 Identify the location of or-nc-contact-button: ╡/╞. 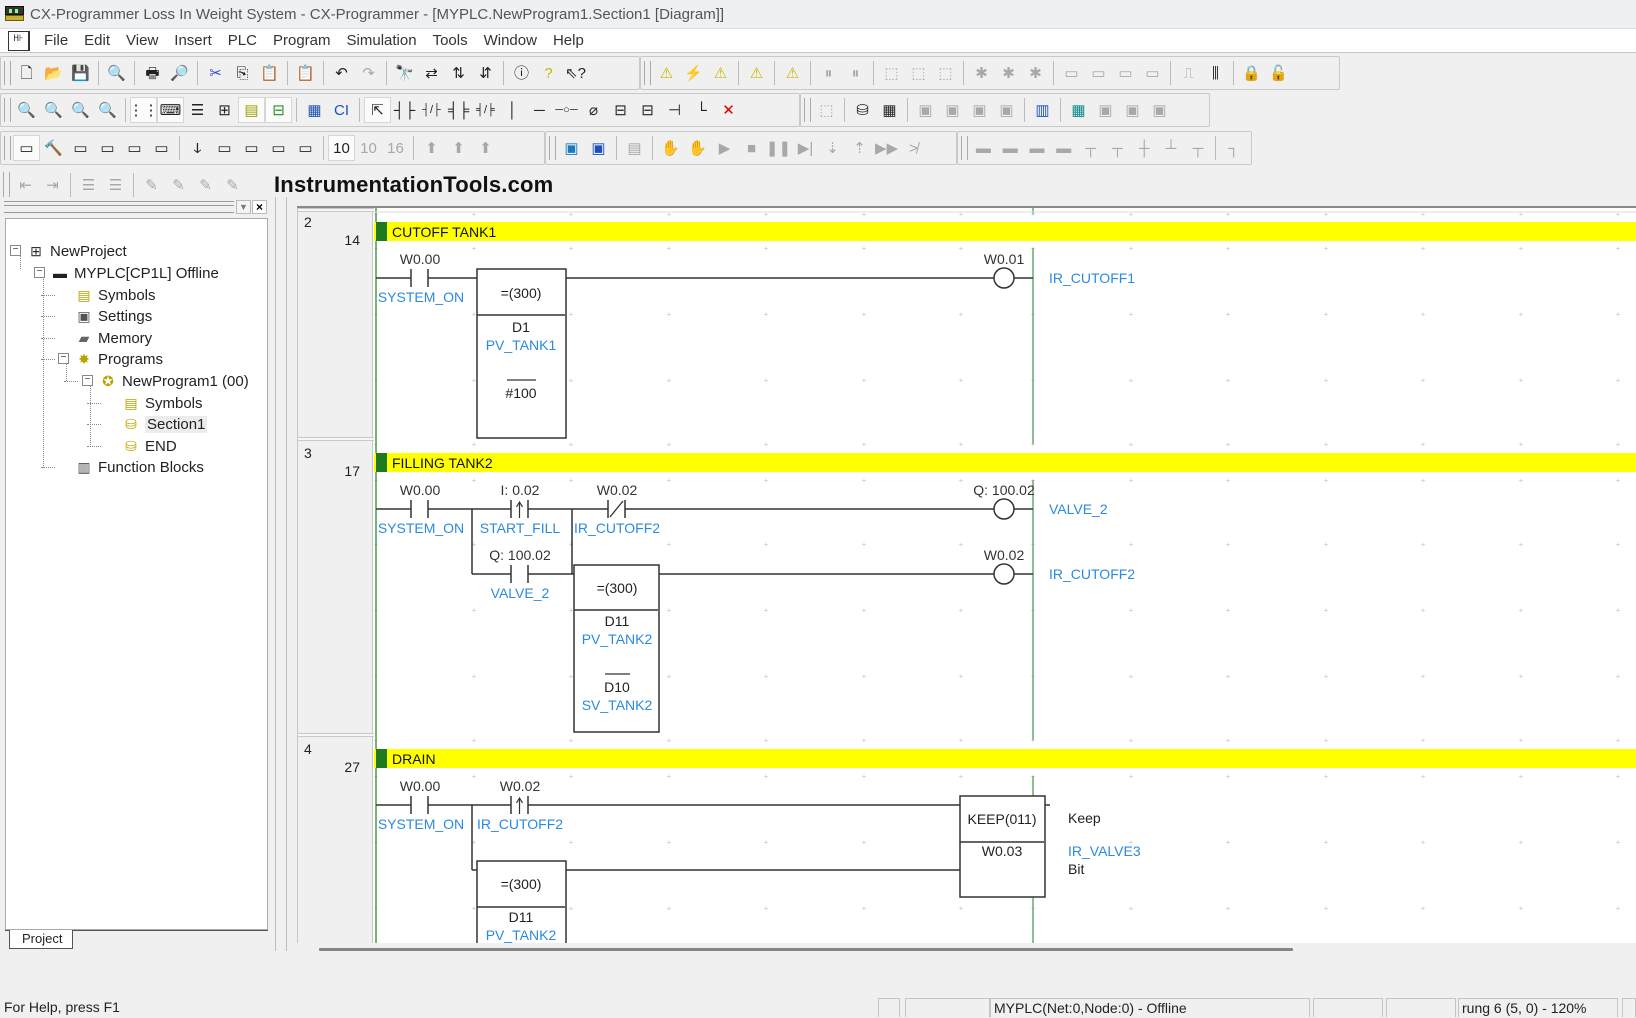
(485, 110).